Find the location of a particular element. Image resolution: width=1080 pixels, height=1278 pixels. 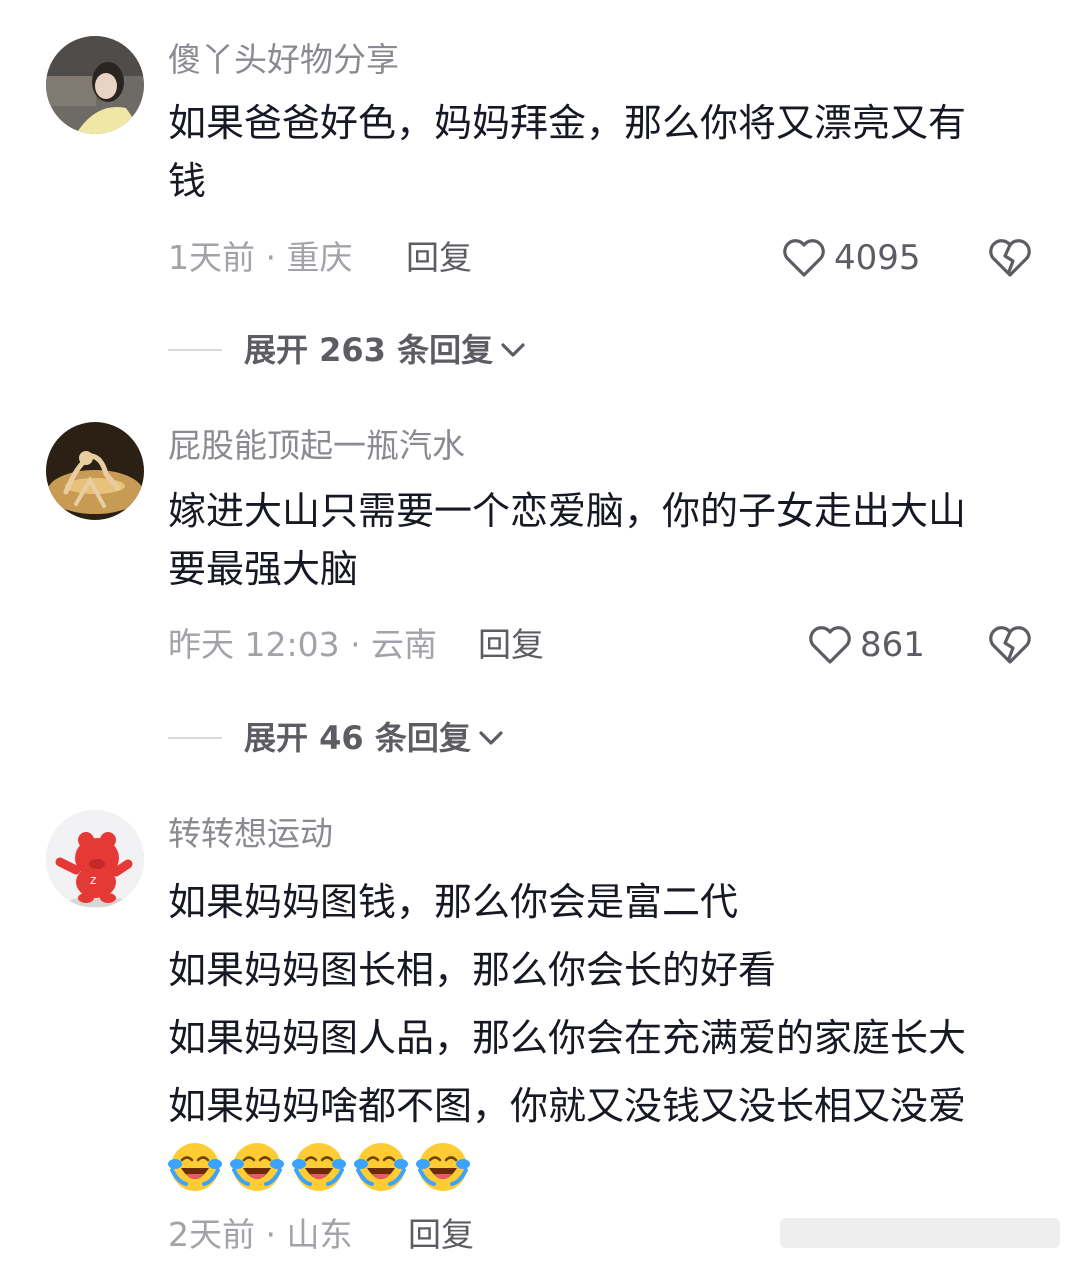

emoji-row is located at coordinates (319, 1167).